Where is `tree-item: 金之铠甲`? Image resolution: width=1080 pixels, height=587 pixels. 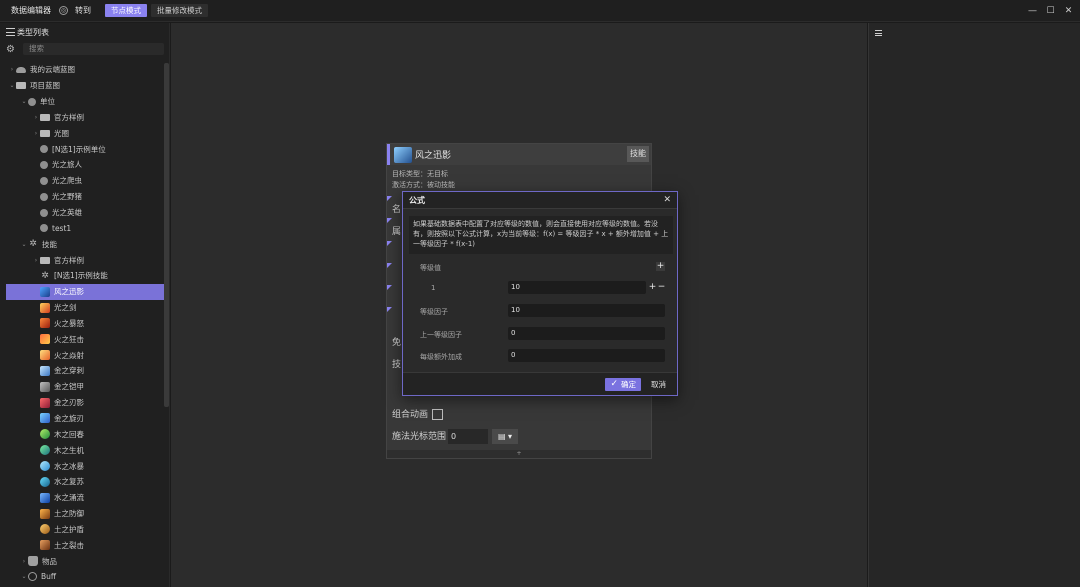
tree-item: 金之铠甲 is located at coordinates (83, 387).